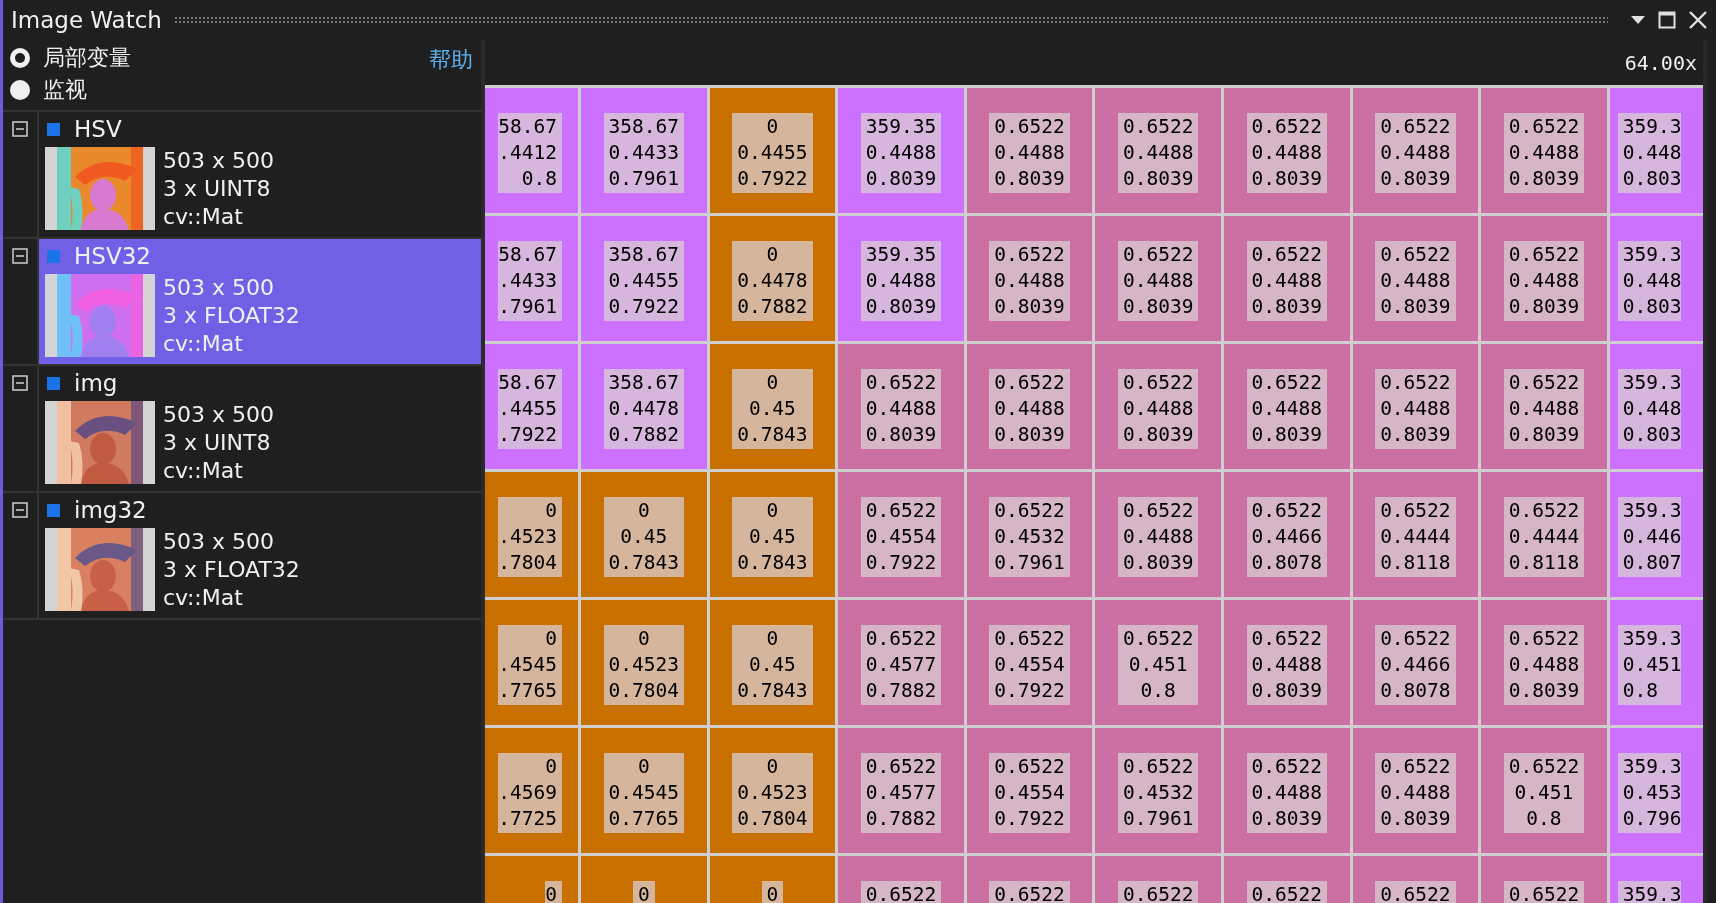  I want to click on variable-item: HSV32 503 x 500 3 x FLOAT32 cv::Mat, so click(260, 301).